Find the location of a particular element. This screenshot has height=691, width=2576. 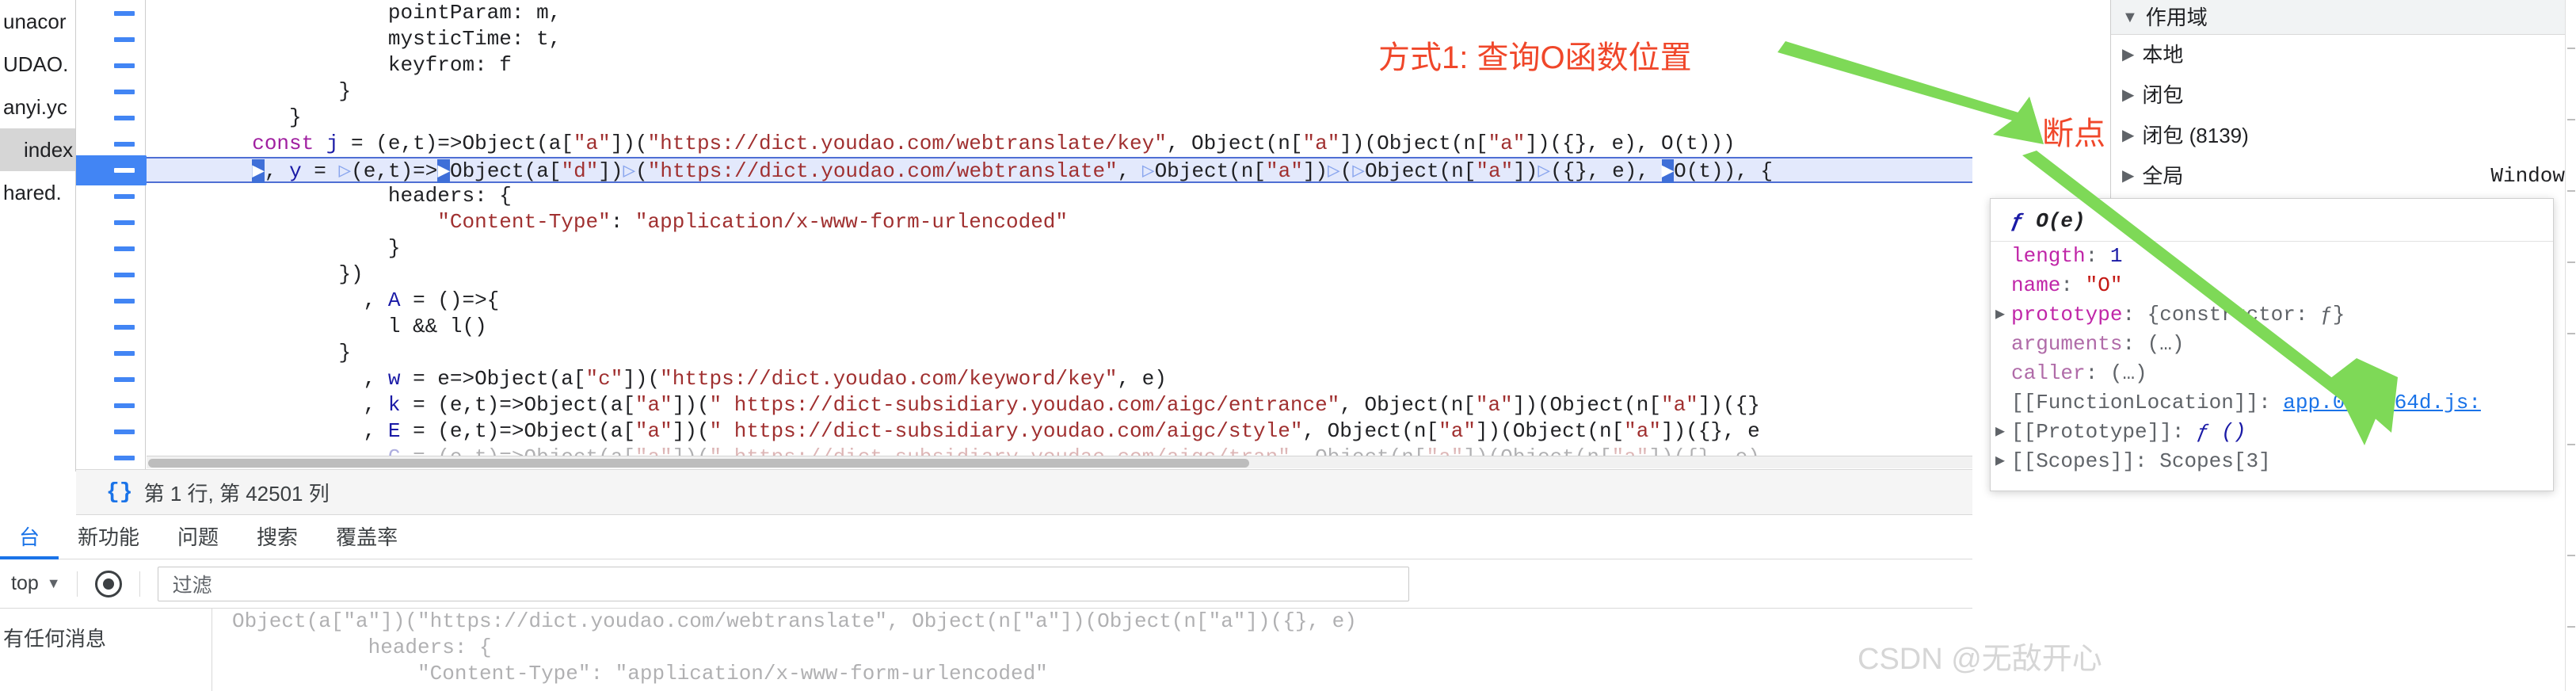

editor-gutter is located at coordinates (119, 235).